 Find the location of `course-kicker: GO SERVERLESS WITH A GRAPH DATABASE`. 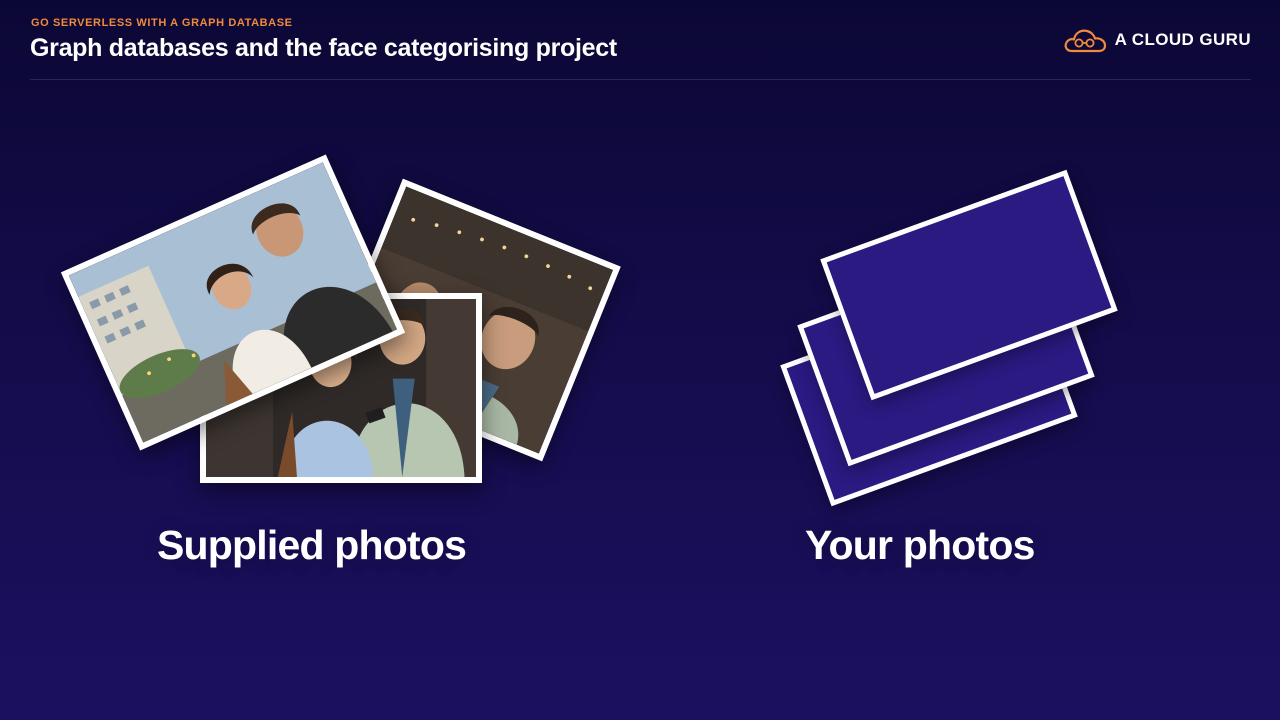

course-kicker: GO SERVERLESS WITH A GRAPH DATABASE is located at coordinates (162, 23).